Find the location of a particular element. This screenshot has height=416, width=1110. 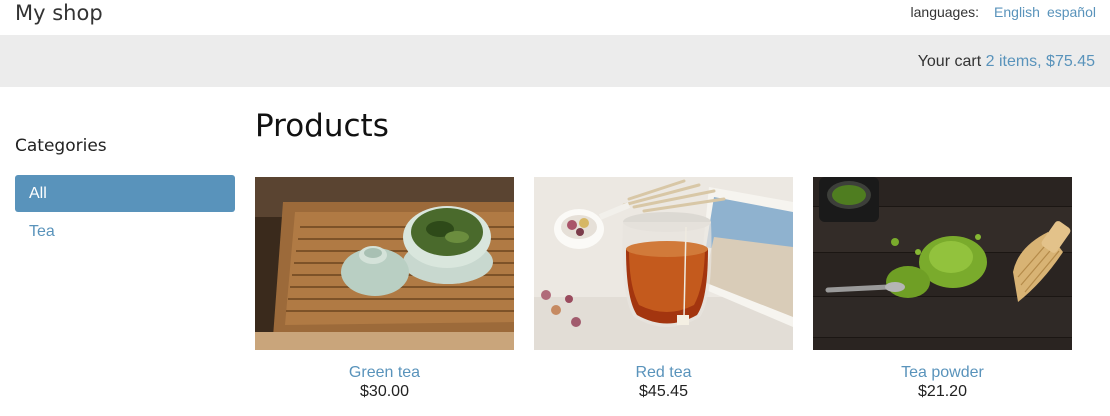

product-price: $21.20 is located at coordinates (942, 391).